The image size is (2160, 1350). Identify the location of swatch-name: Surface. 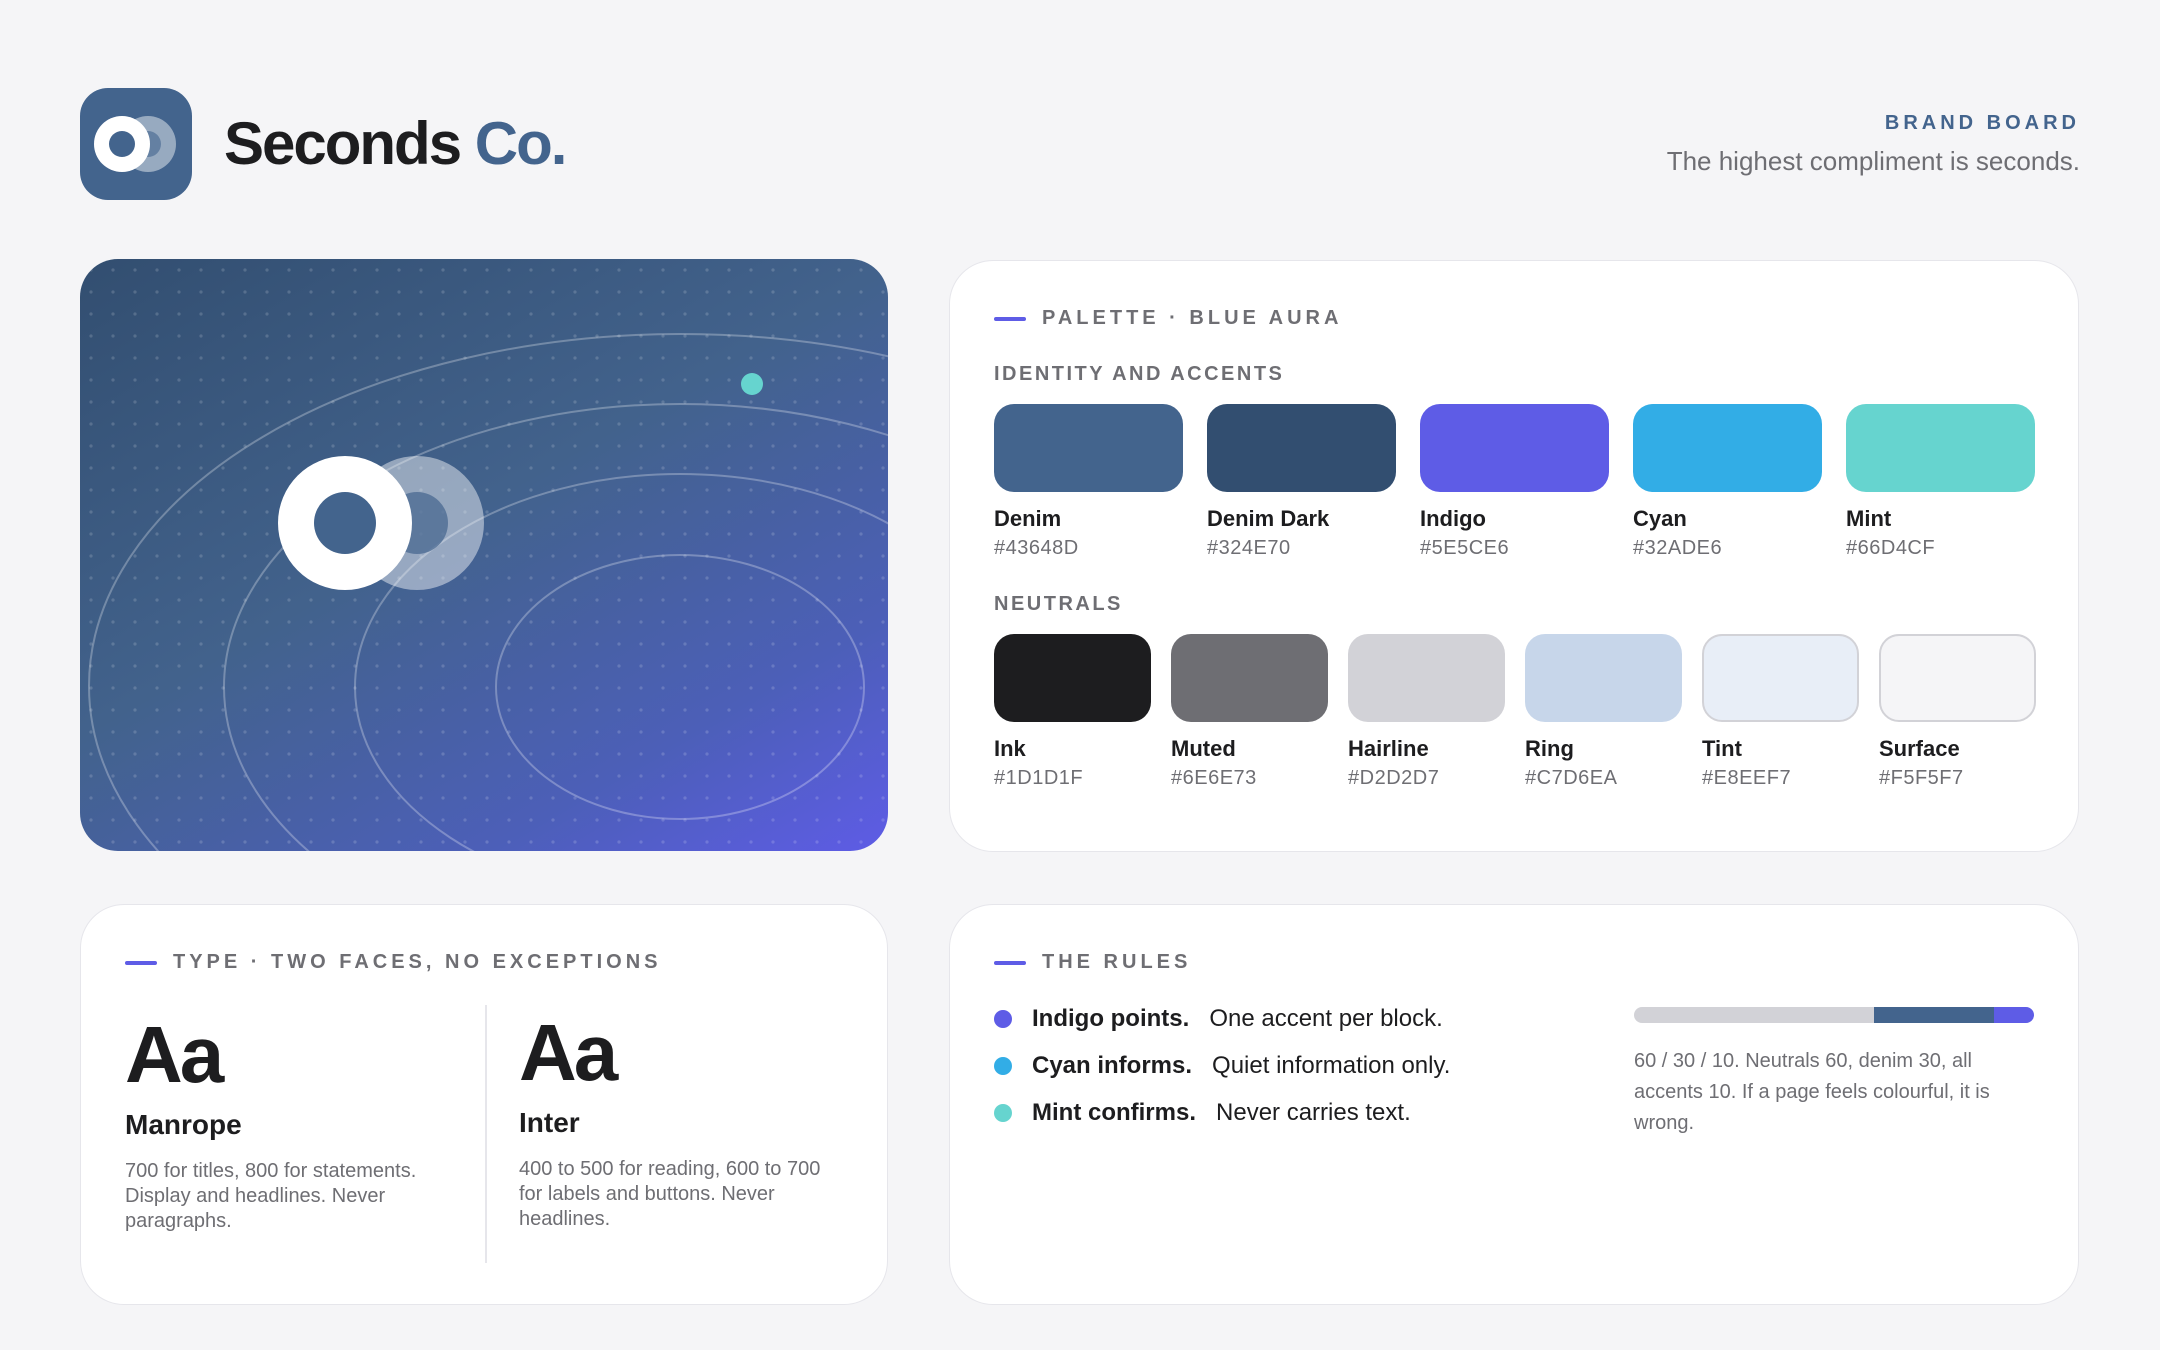
(1919, 748).